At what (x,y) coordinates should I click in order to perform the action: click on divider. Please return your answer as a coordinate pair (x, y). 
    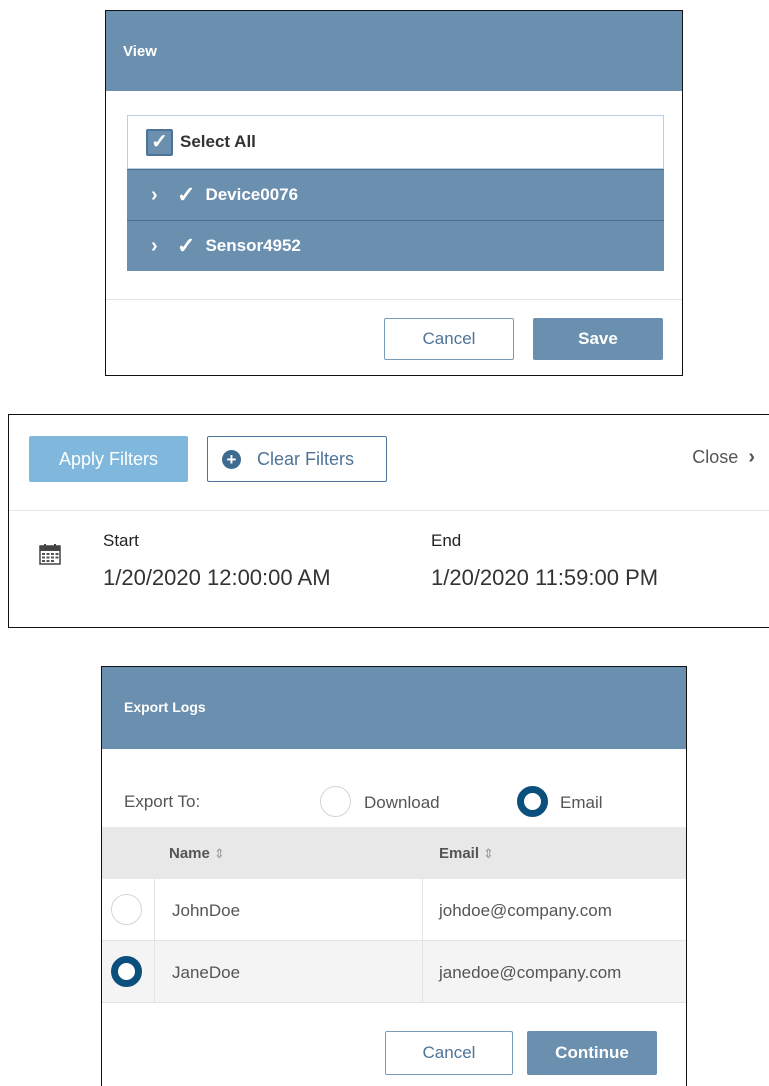
    Looking at the image, I should click on (389, 510).